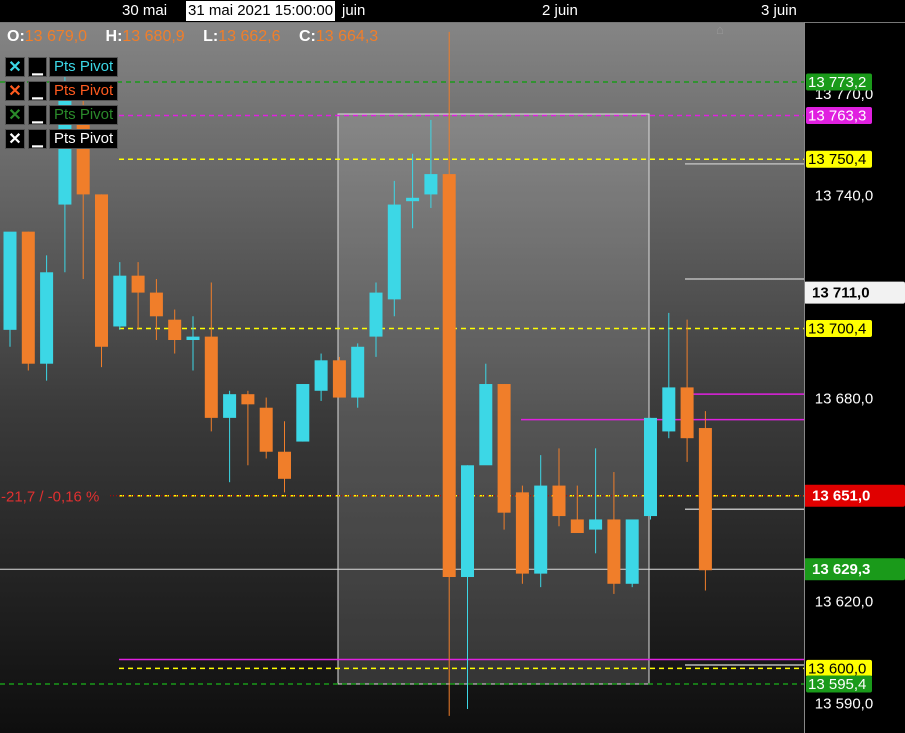 This screenshot has height=733, width=905. Describe the element at coordinates (347, 36) in the screenshot. I see `close-value: 13 664,3` at that location.